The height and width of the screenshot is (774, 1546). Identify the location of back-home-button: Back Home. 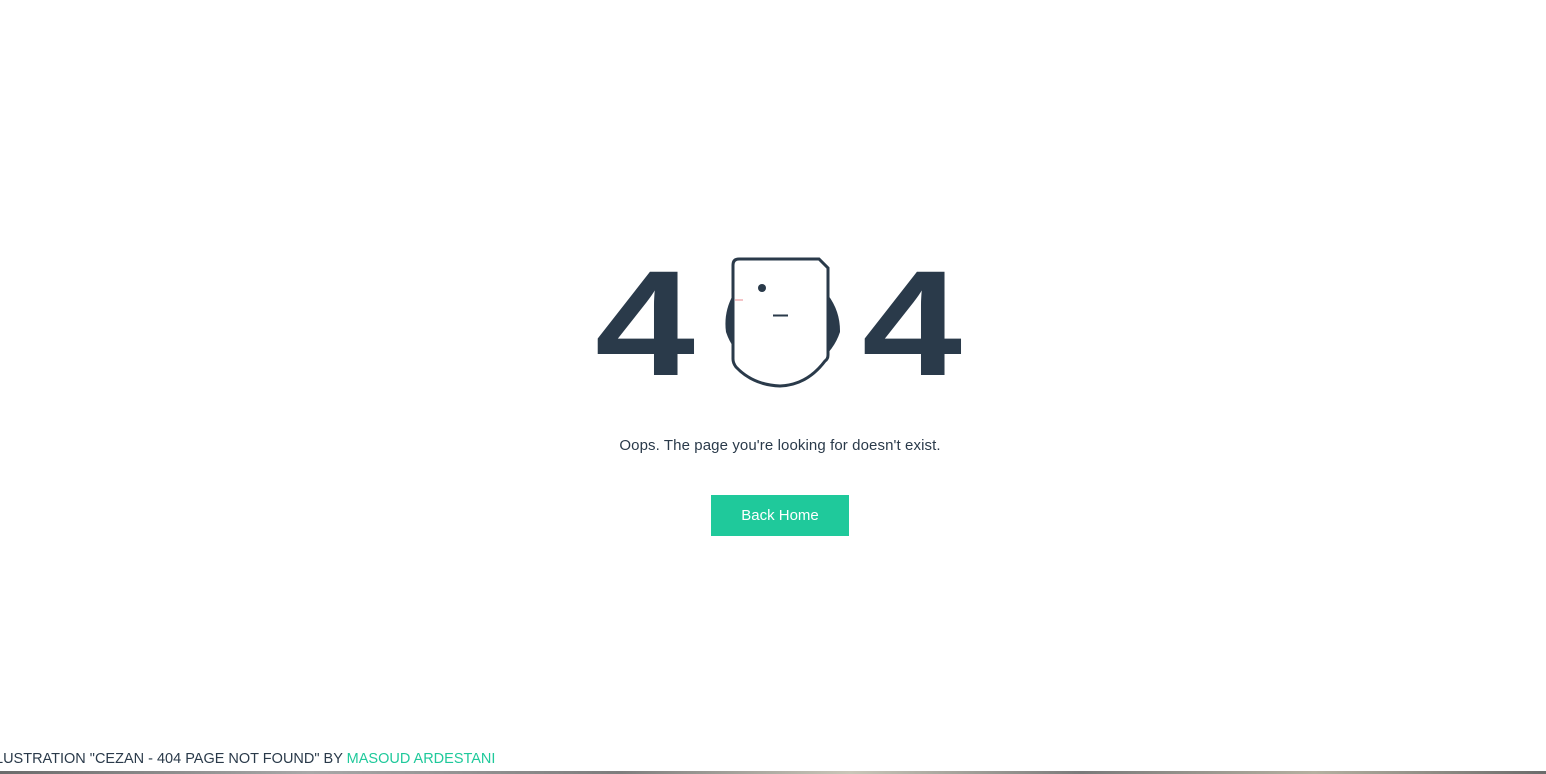
(780, 515).